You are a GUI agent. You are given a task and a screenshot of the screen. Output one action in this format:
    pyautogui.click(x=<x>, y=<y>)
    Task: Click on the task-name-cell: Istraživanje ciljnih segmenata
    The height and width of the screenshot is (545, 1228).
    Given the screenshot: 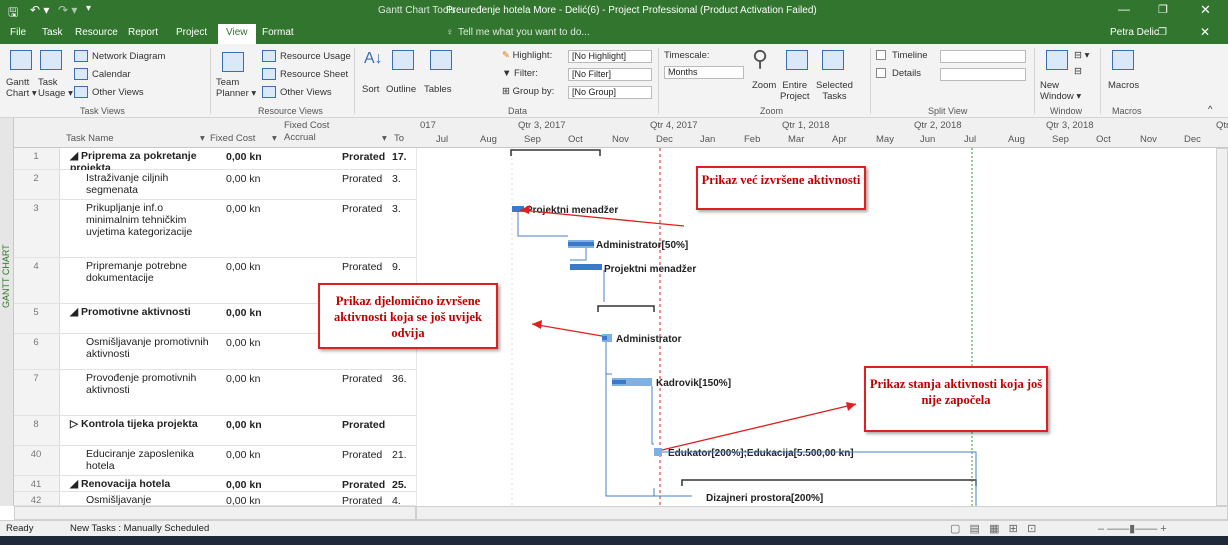 What is the action you would take?
    pyautogui.click(x=150, y=184)
    